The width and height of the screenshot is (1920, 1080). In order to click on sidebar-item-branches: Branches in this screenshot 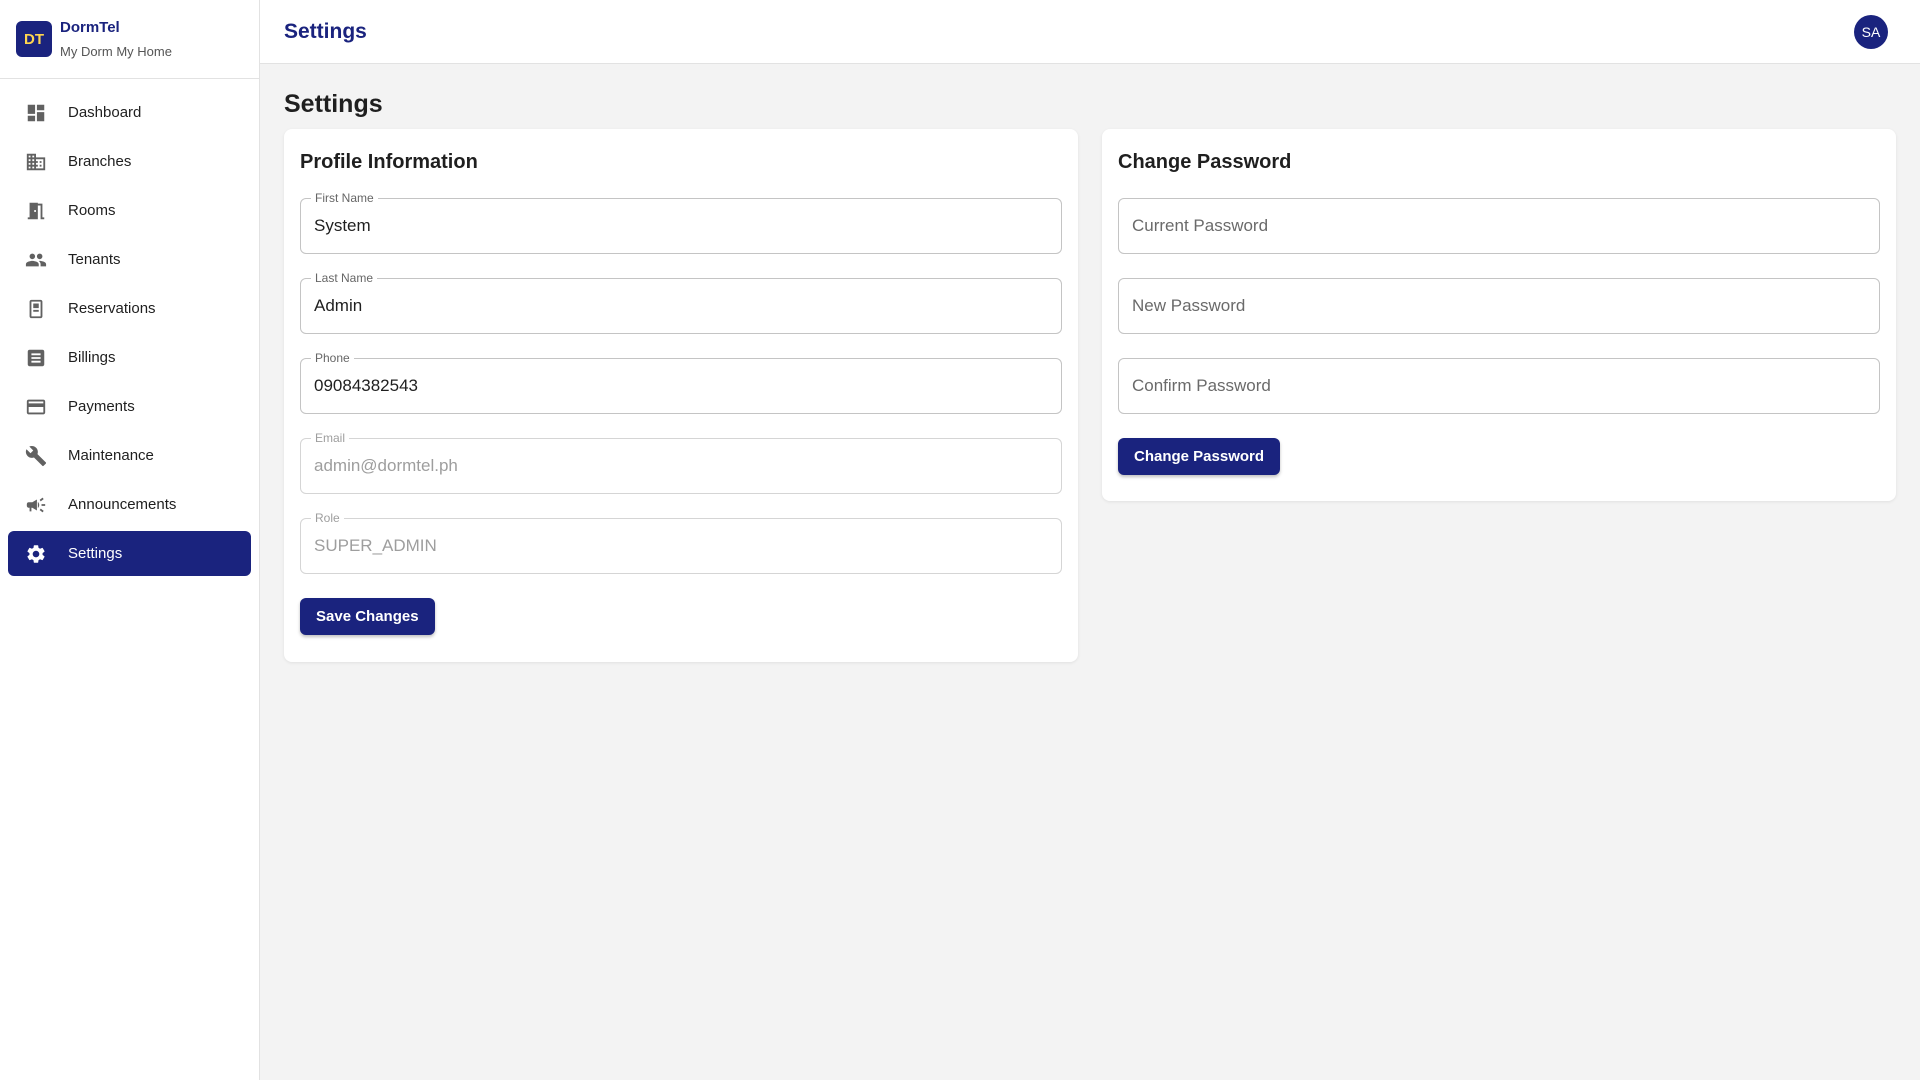, I will do `click(129, 161)`.